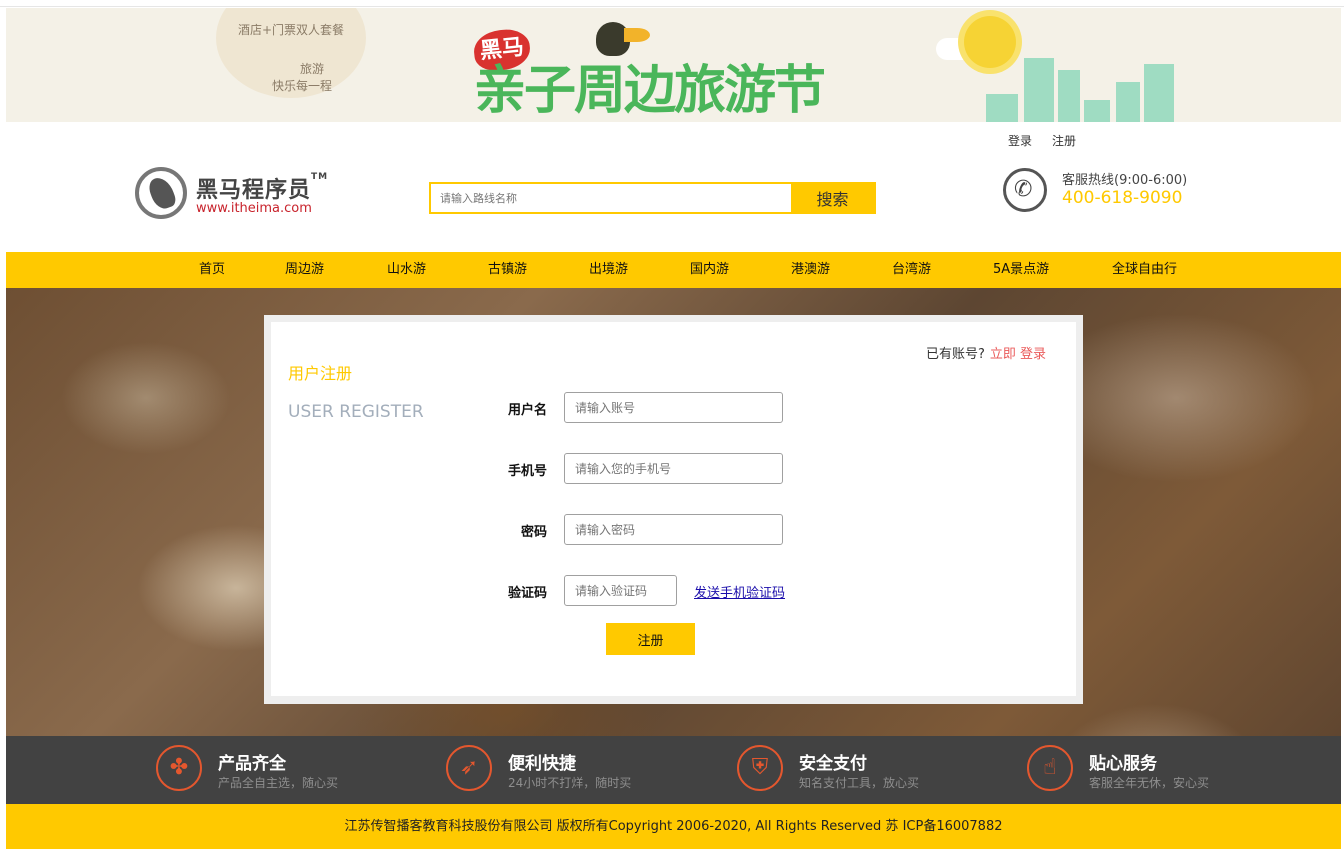  What do you see at coordinates (278, 783) in the screenshot?
I see `feature-desc: 产品全自主选，随心买` at bounding box center [278, 783].